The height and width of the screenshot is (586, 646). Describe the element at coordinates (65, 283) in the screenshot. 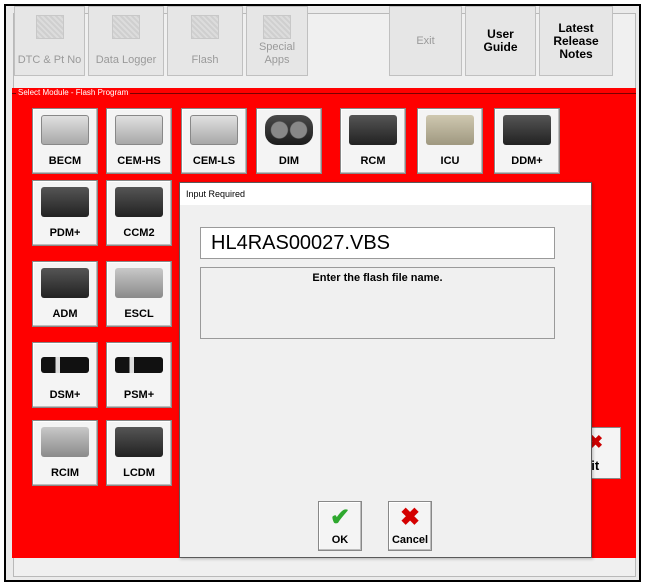

I see `adm-icon` at that location.